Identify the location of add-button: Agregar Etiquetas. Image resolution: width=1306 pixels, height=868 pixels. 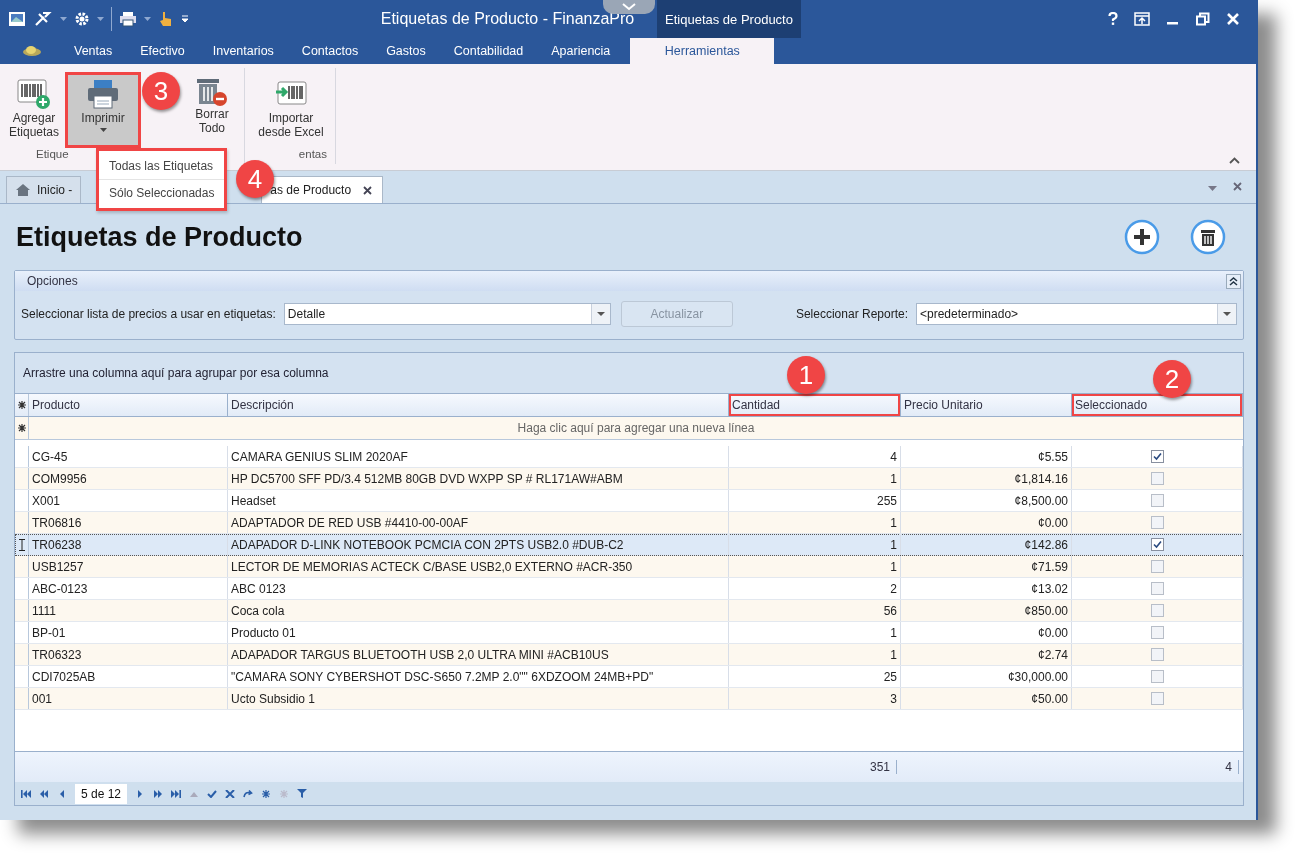
(34, 110).